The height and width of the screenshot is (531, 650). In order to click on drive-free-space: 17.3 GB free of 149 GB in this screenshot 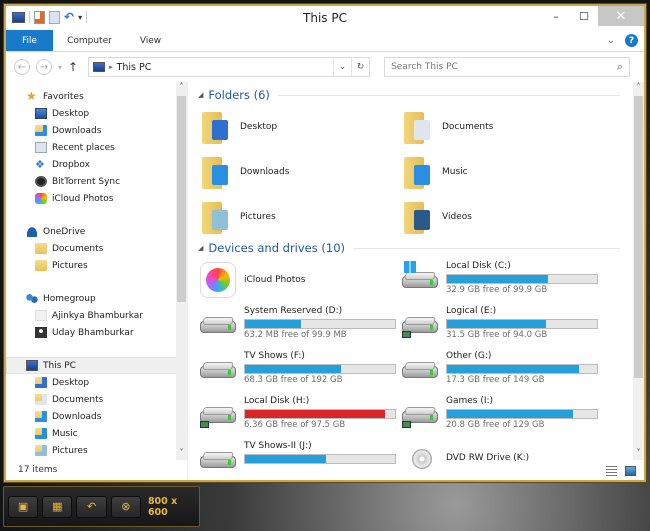, I will do `click(495, 380)`.